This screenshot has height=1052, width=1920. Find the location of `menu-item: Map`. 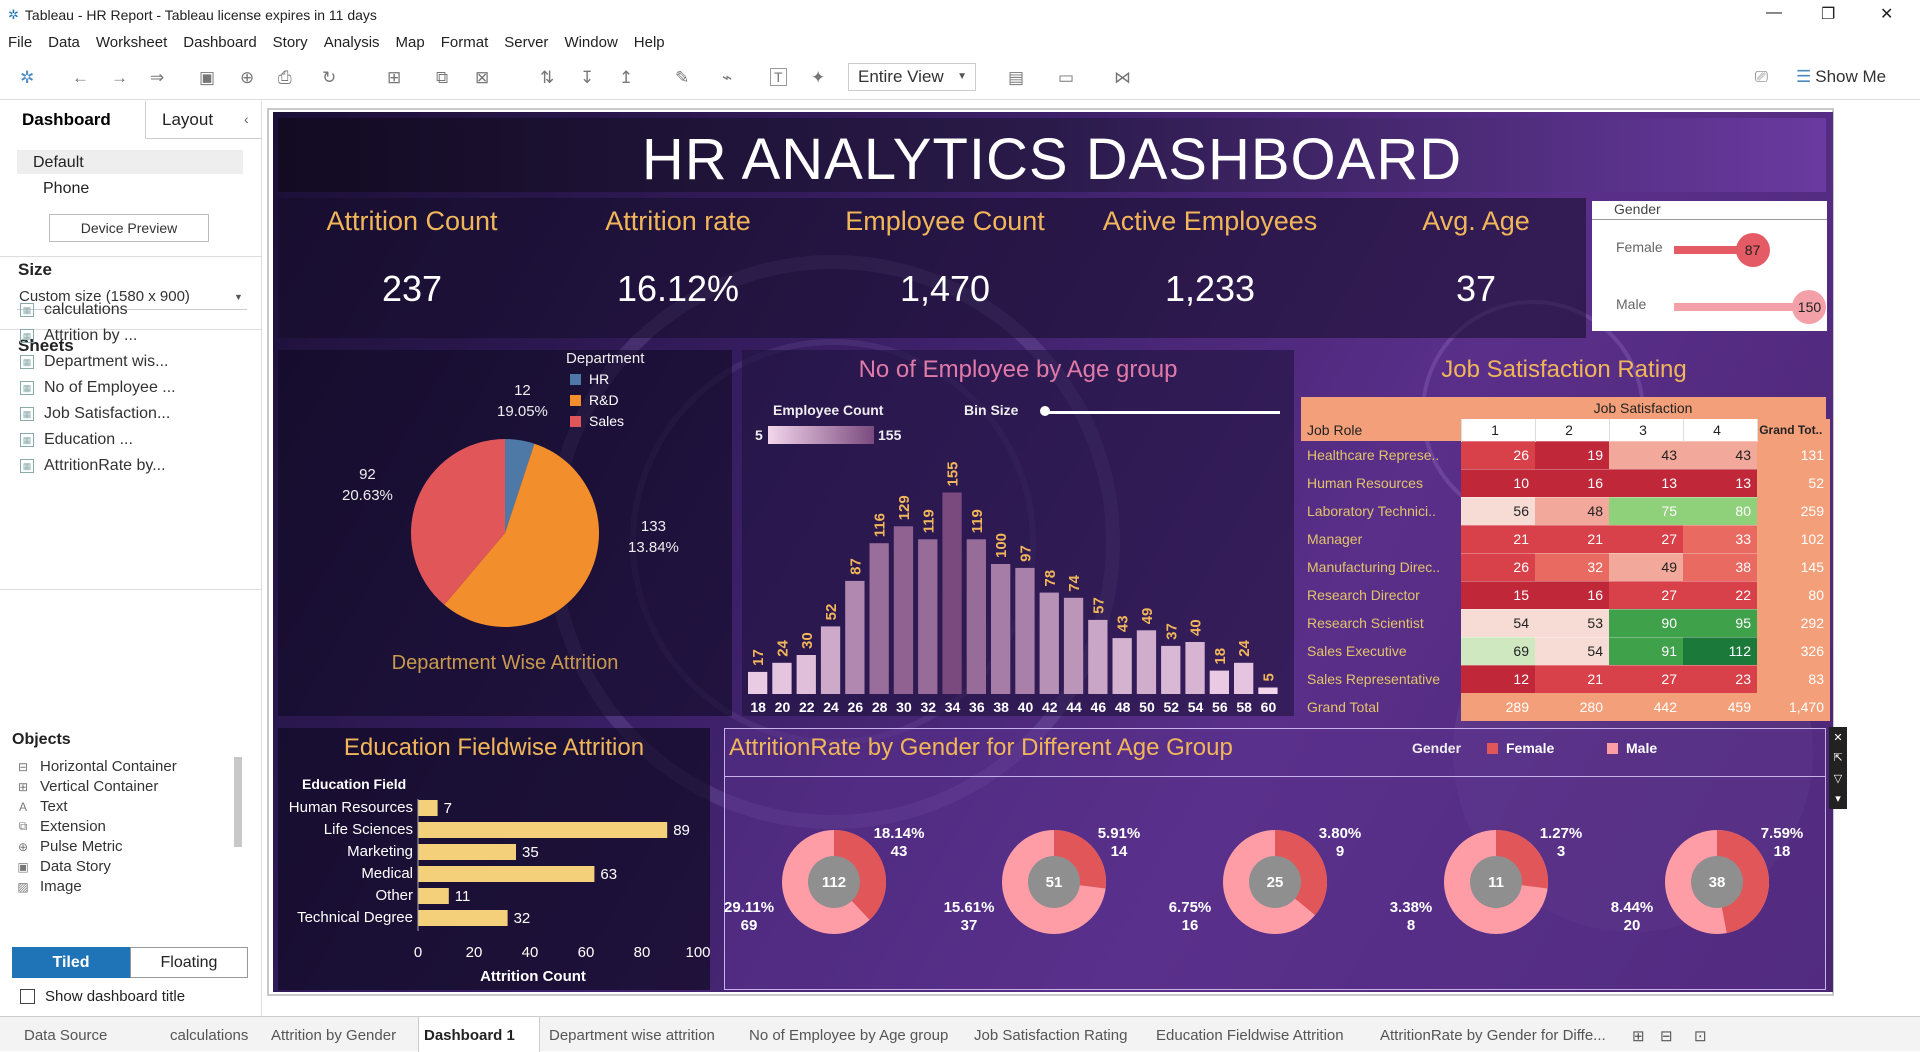

menu-item: Map is located at coordinates (410, 42).